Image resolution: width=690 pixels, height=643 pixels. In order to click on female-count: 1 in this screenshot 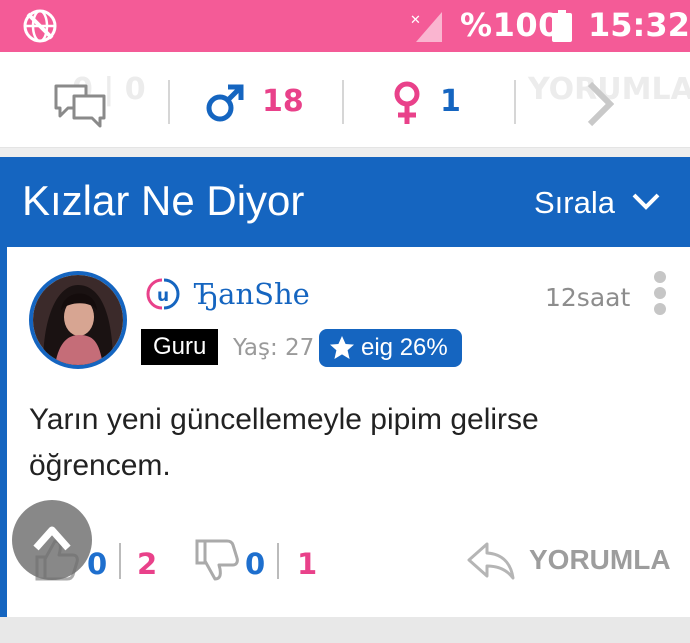, I will do `click(450, 101)`.